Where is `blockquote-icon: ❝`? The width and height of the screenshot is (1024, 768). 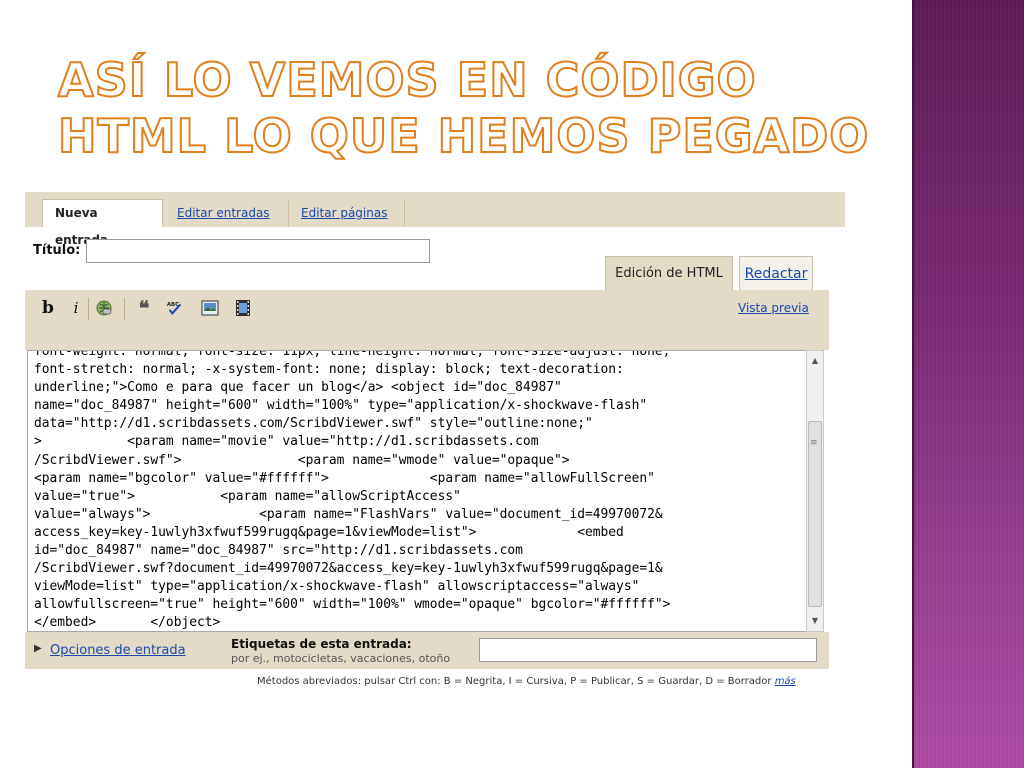
blockquote-icon: ❝ is located at coordinates (144, 308).